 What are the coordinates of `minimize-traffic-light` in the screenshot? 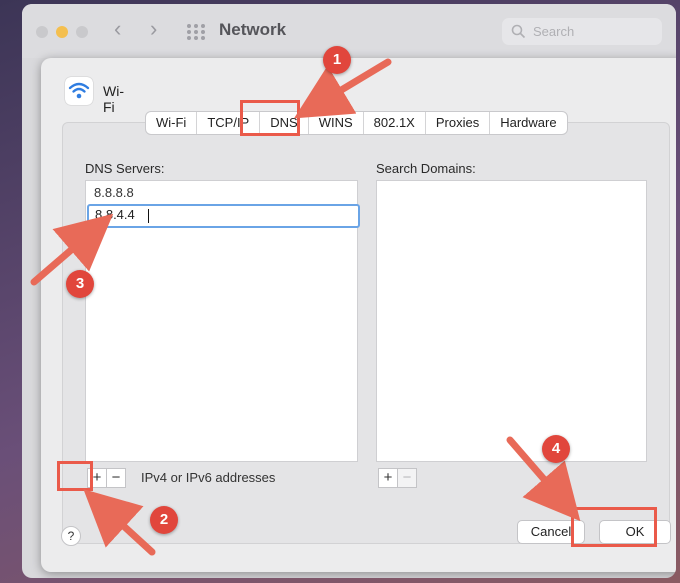 It's located at (62, 32).